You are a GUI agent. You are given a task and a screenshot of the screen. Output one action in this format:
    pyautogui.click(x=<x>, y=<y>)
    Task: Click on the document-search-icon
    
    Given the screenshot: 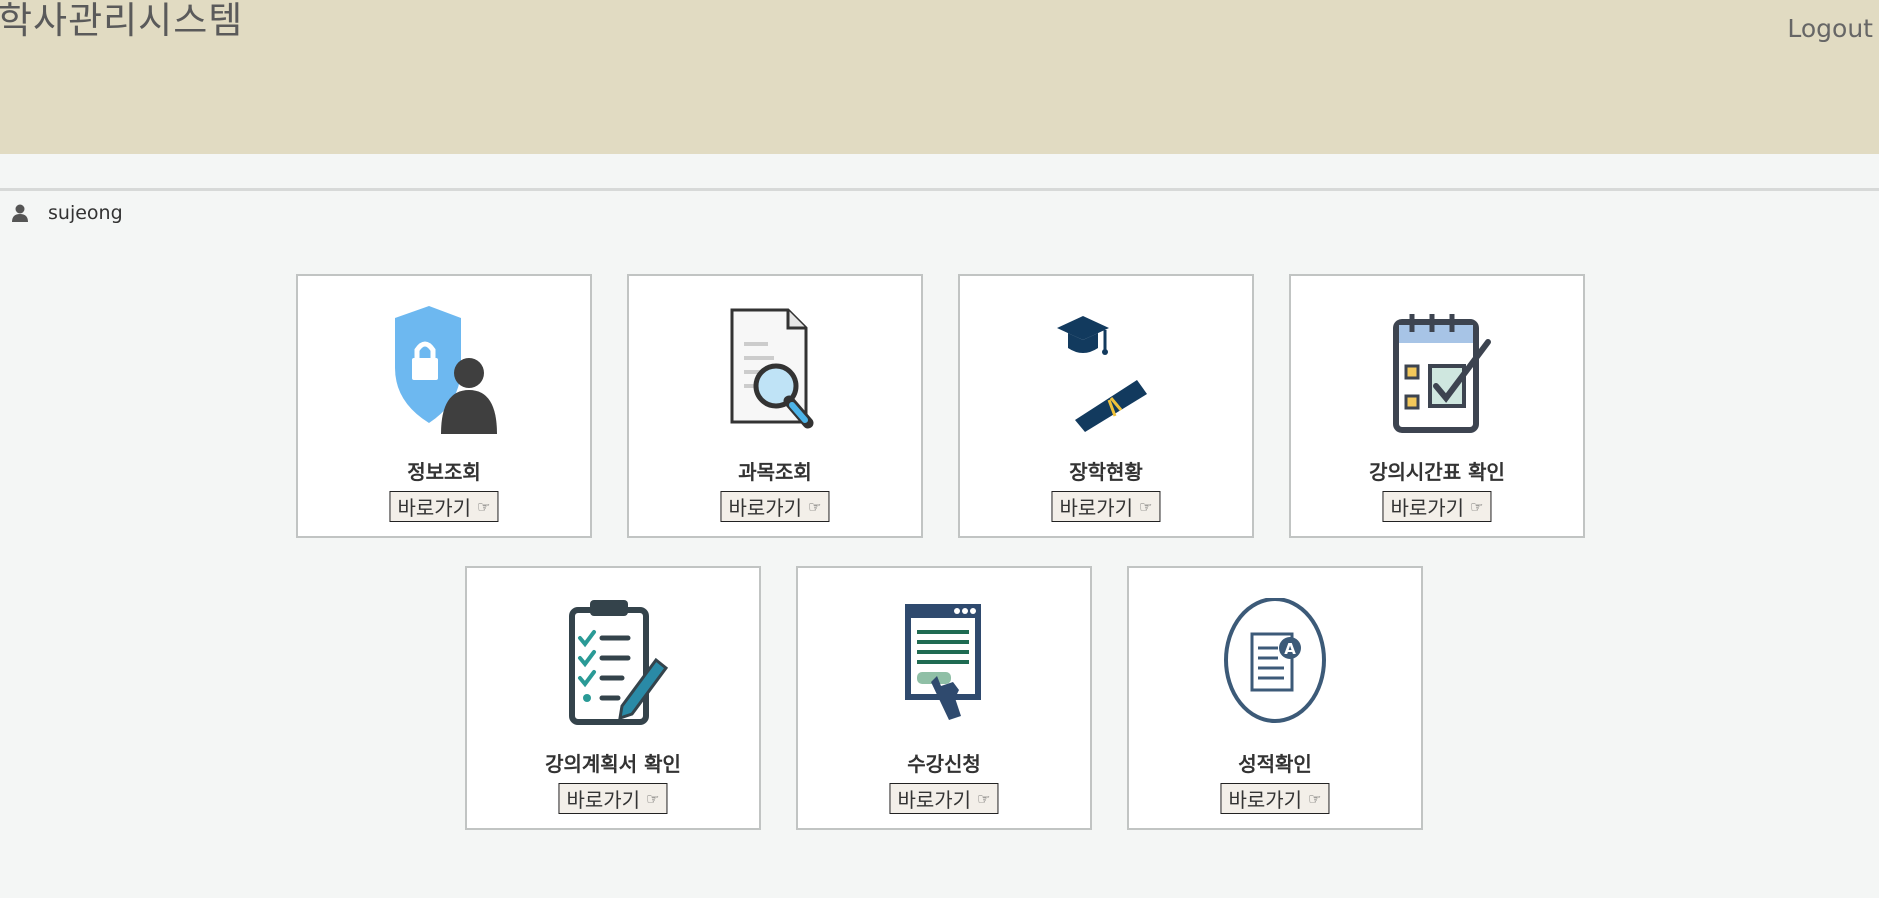 What is the action you would take?
    pyautogui.click(x=777, y=370)
    